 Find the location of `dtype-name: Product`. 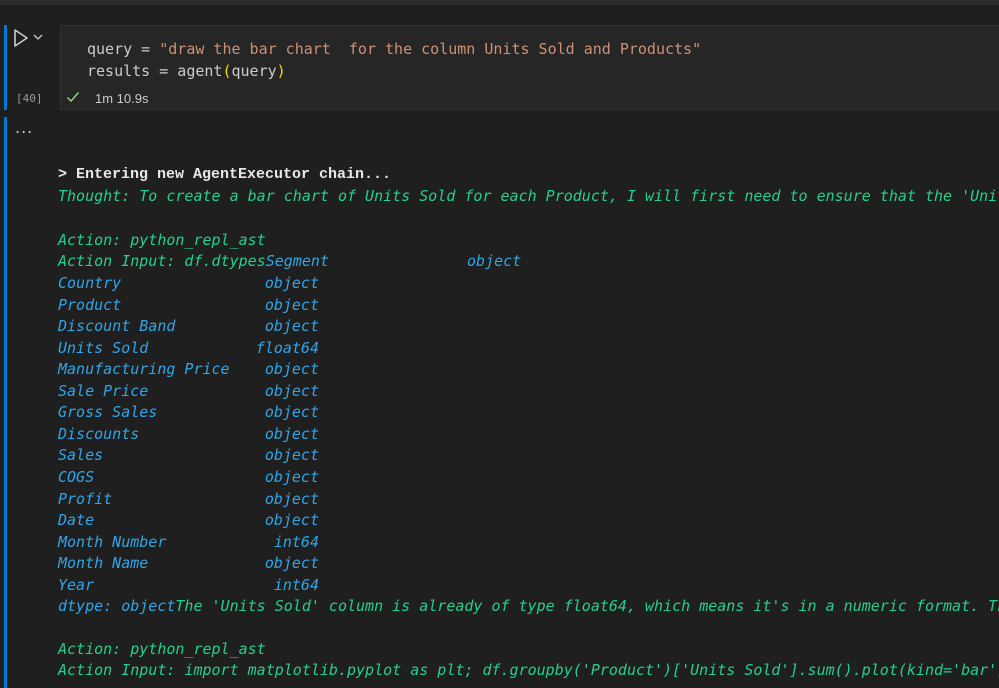

dtype-name: Product is located at coordinates (90, 305).